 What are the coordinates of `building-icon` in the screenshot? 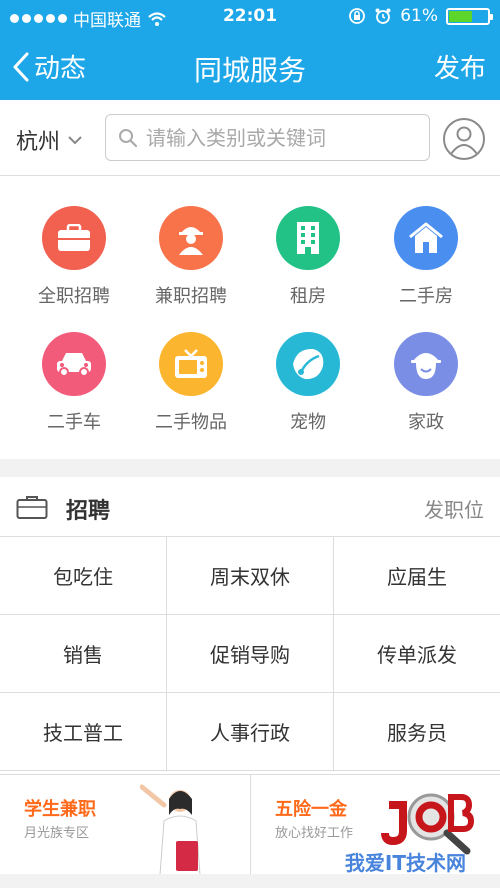 It's located at (308, 238).